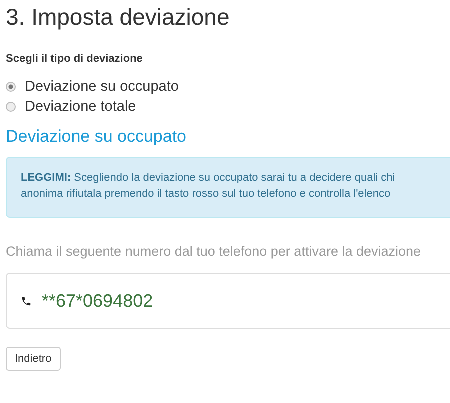  Describe the element at coordinates (75, 59) in the screenshot. I see `type-label: Scegli il tipo di deviazione` at that location.